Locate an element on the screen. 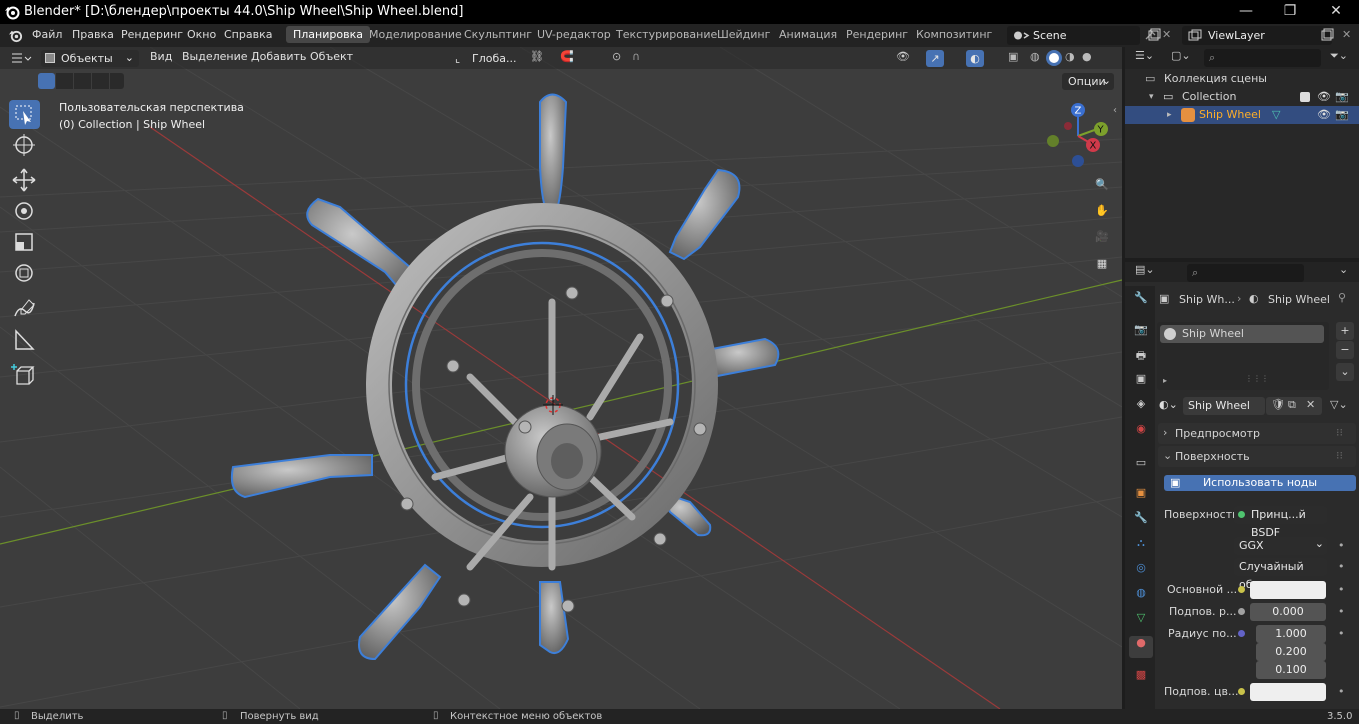  select-intersect-icon is located at coordinates (117, 81).